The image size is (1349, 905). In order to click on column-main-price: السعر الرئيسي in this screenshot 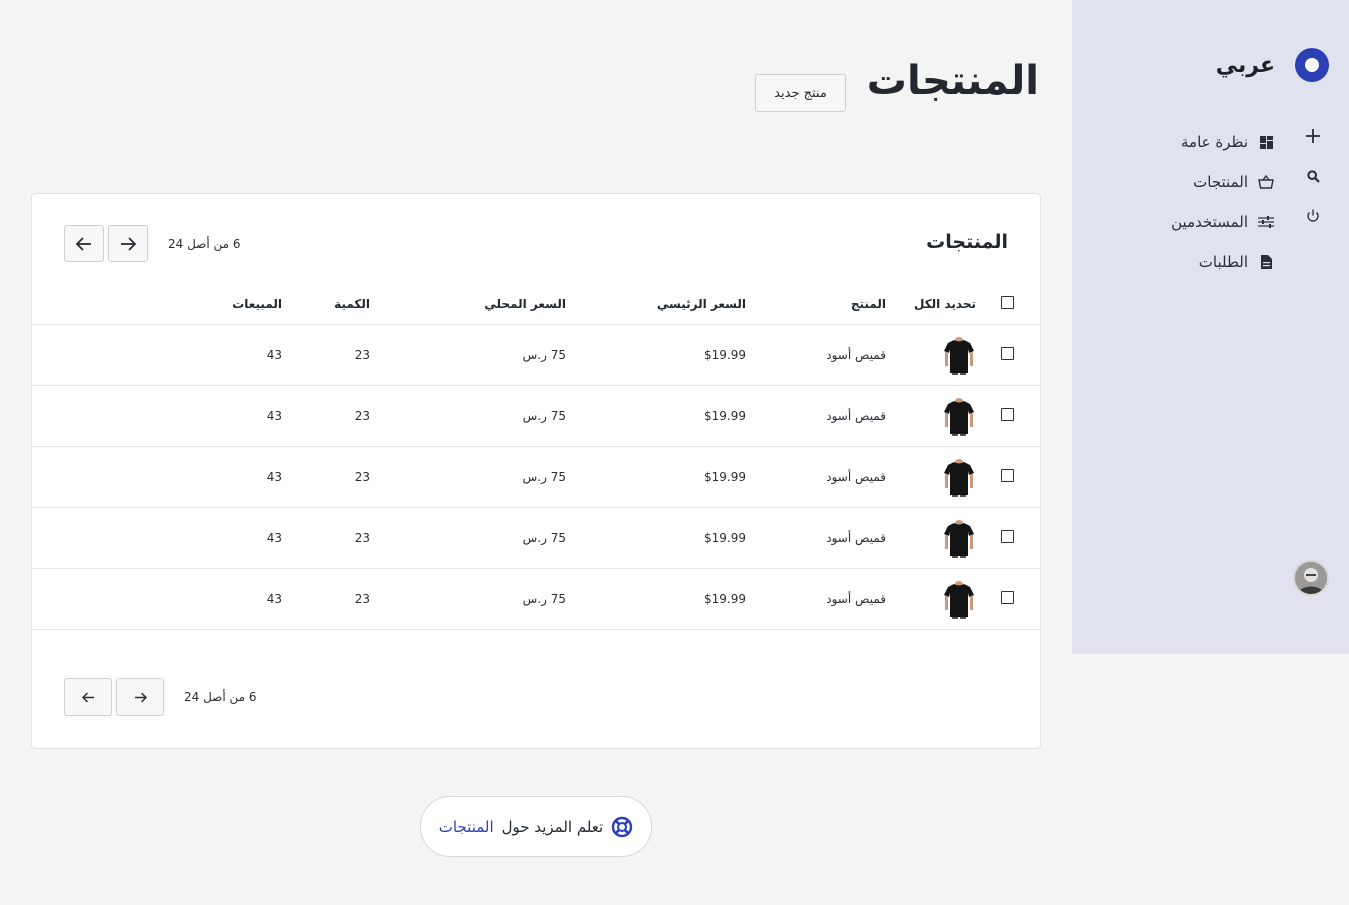, I will do `click(656, 304)`.